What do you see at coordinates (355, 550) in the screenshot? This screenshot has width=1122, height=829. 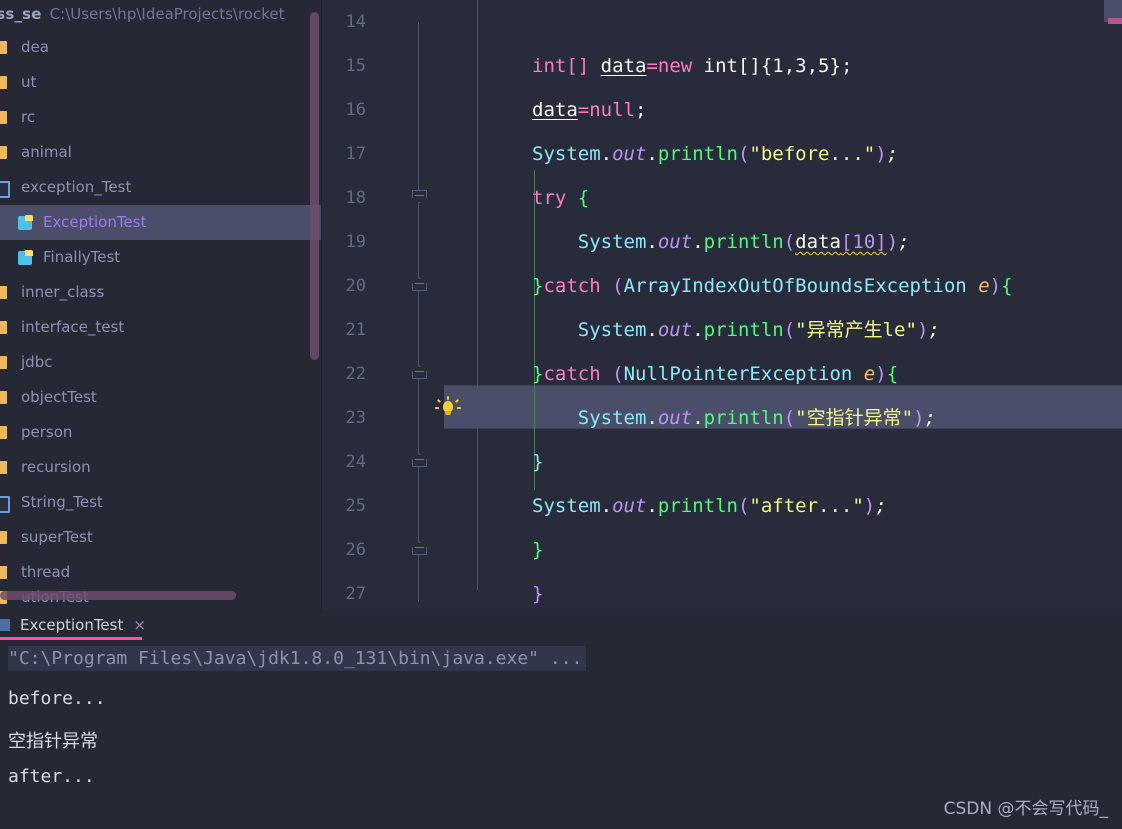 I see `line-number: 26` at bounding box center [355, 550].